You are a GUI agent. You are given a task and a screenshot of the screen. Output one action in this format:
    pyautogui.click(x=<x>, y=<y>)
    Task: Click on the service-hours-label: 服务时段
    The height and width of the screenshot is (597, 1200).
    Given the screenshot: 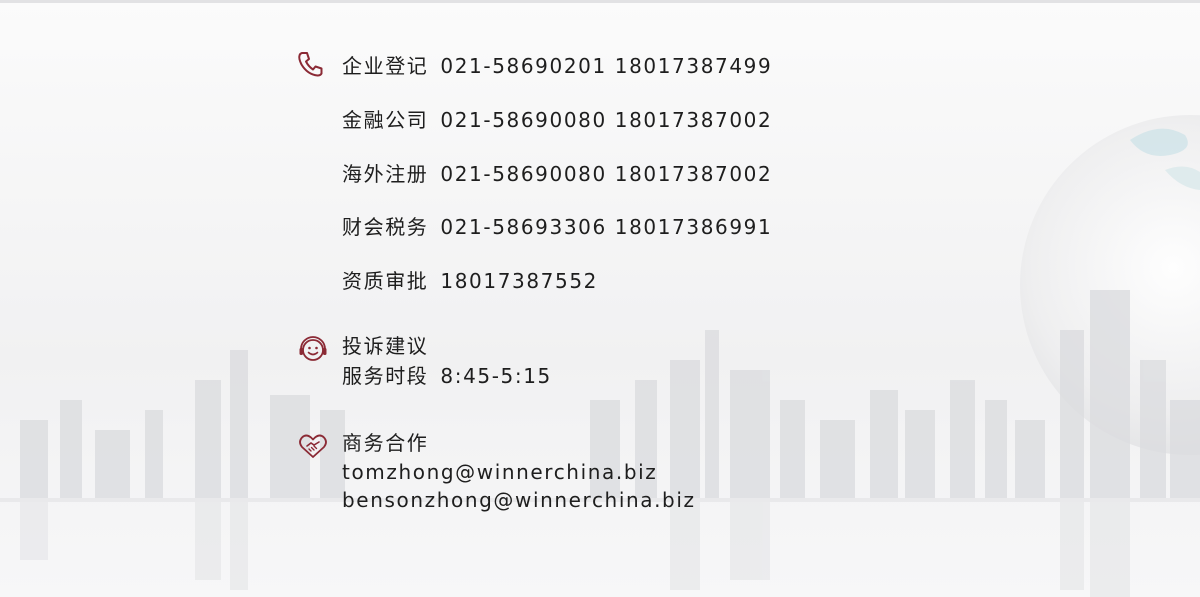 What is the action you would take?
    pyautogui.click(x=385, y=376)
    